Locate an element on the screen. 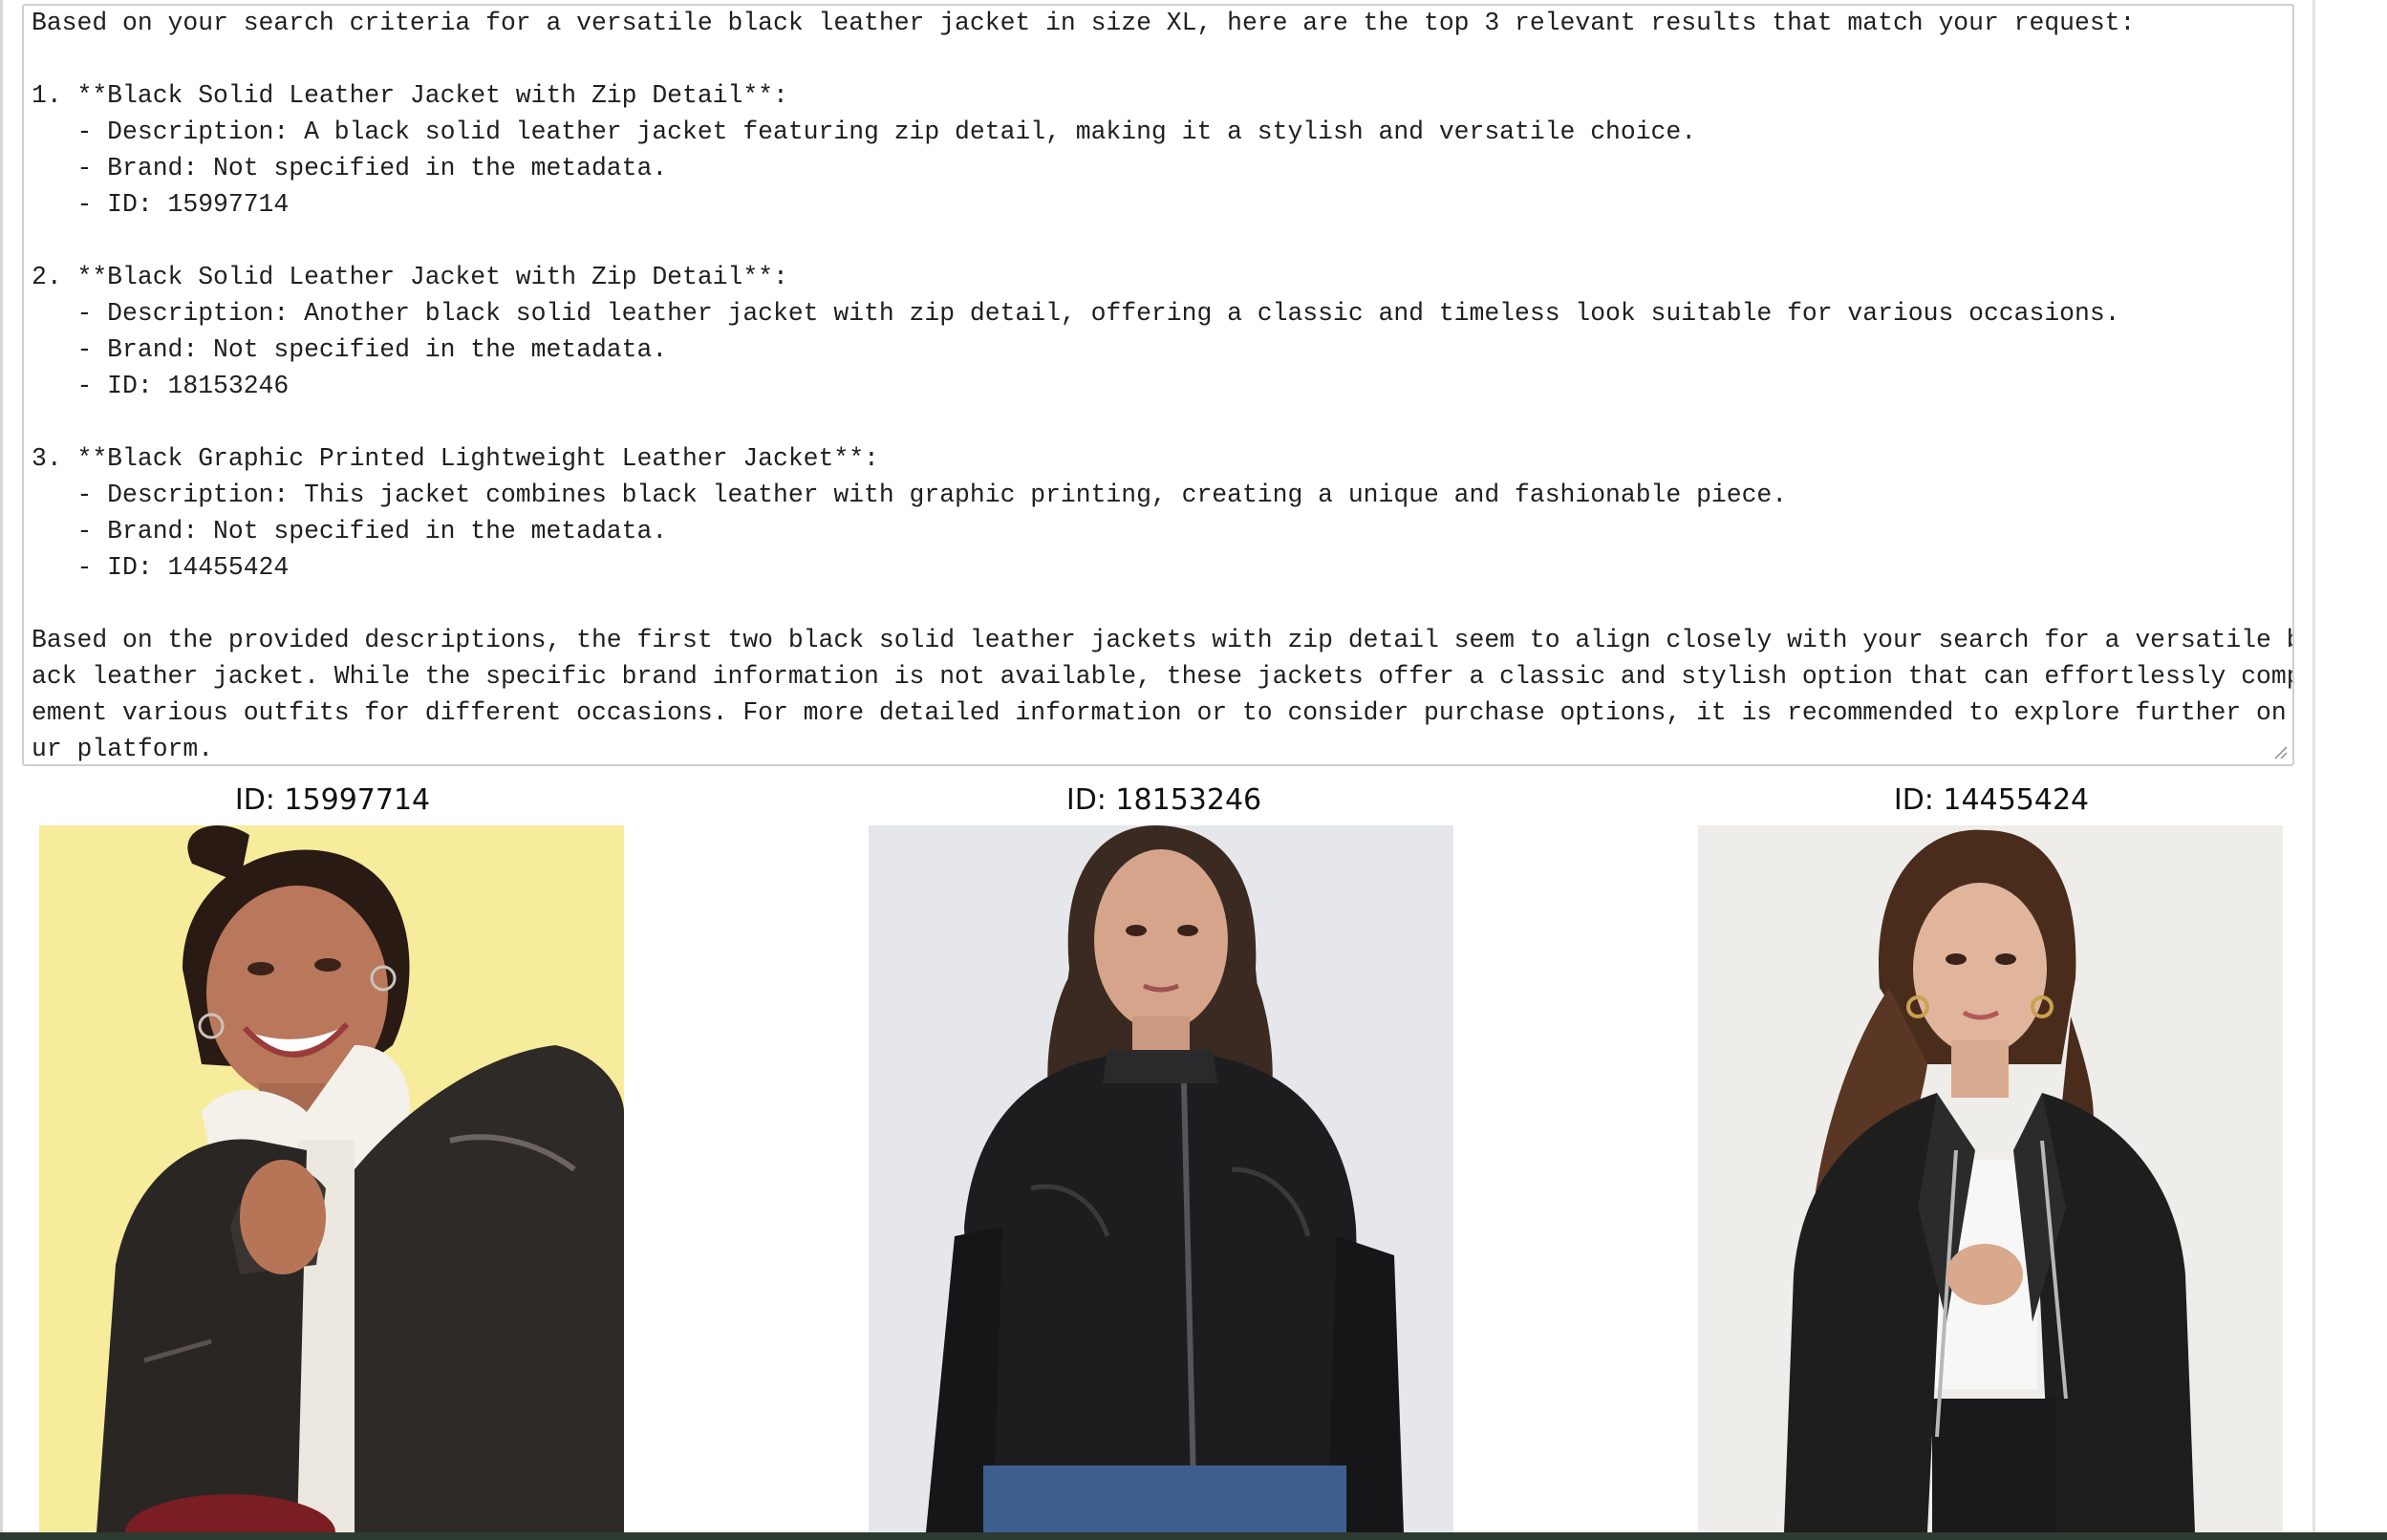 This screenshot has width=2387, height=1540. right-gutter is located at coordinates (2351, 766).